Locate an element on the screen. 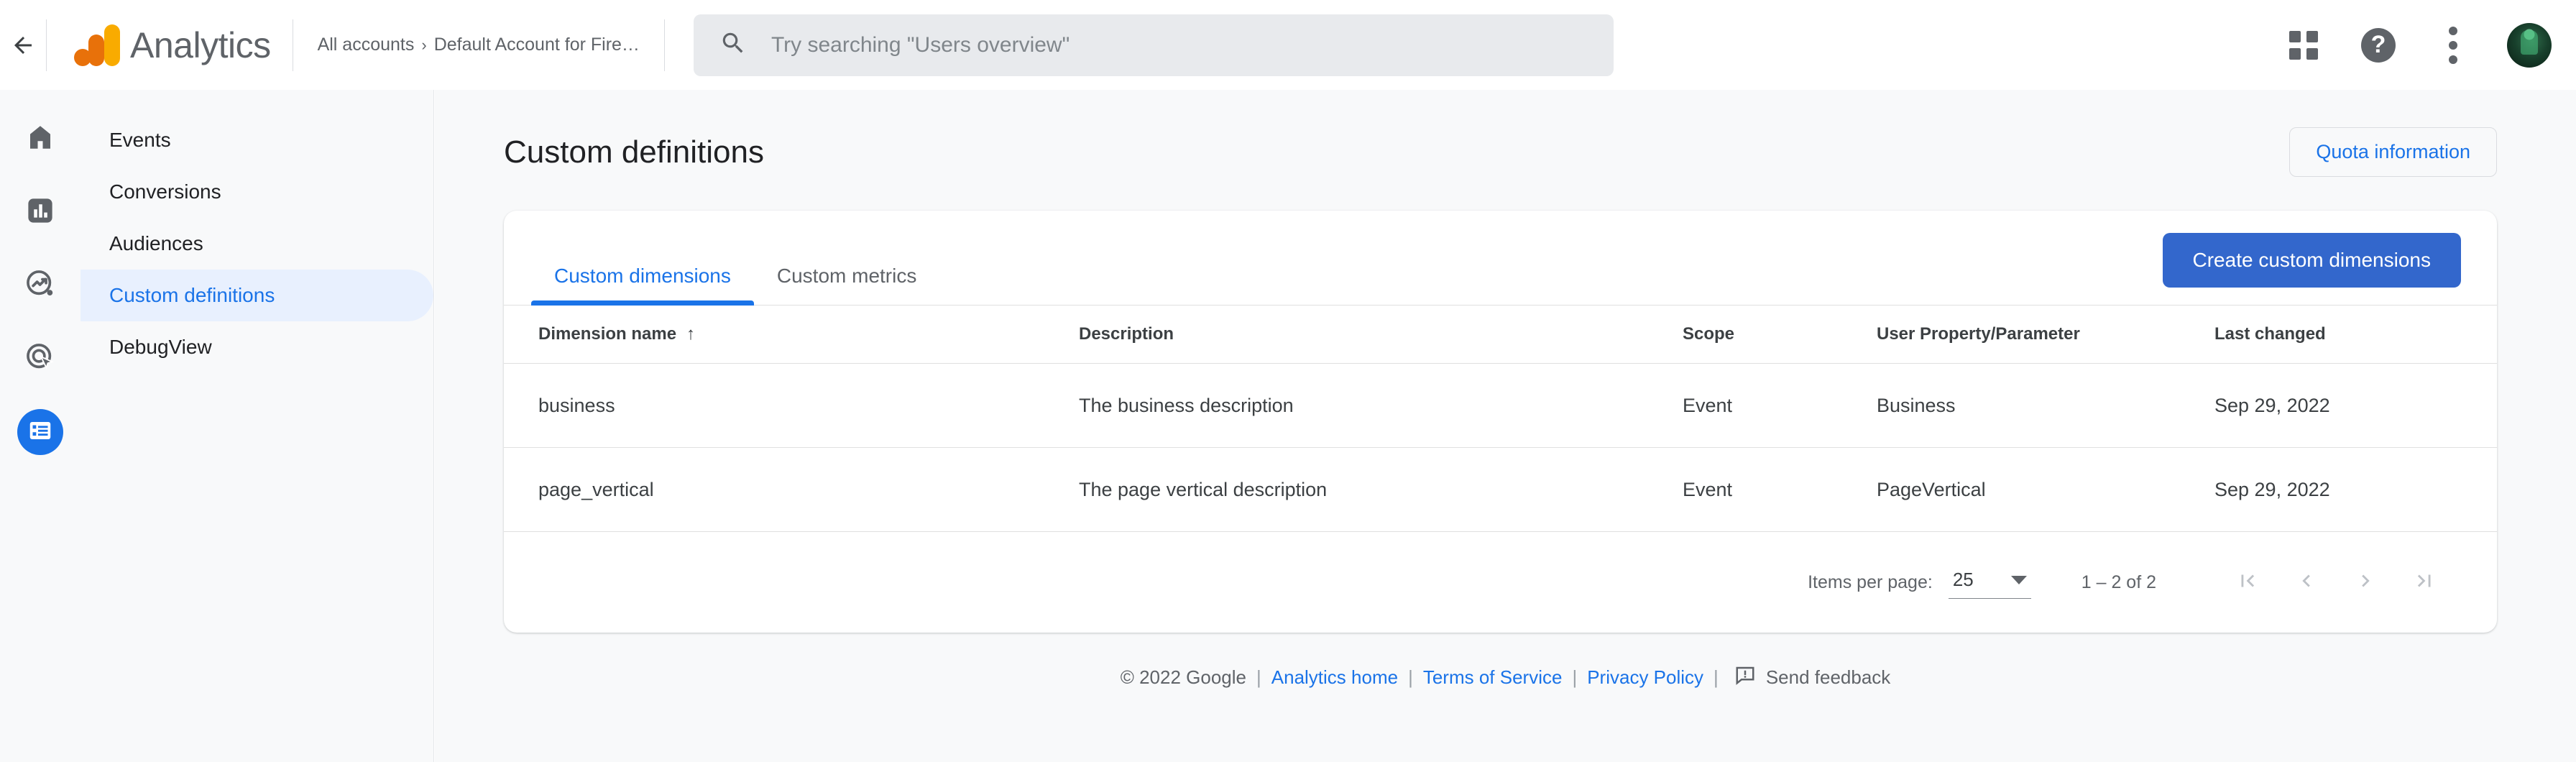 The width and height of the screenshot is (2576, 762). first-page-button is located at coordinates (2247, 582).